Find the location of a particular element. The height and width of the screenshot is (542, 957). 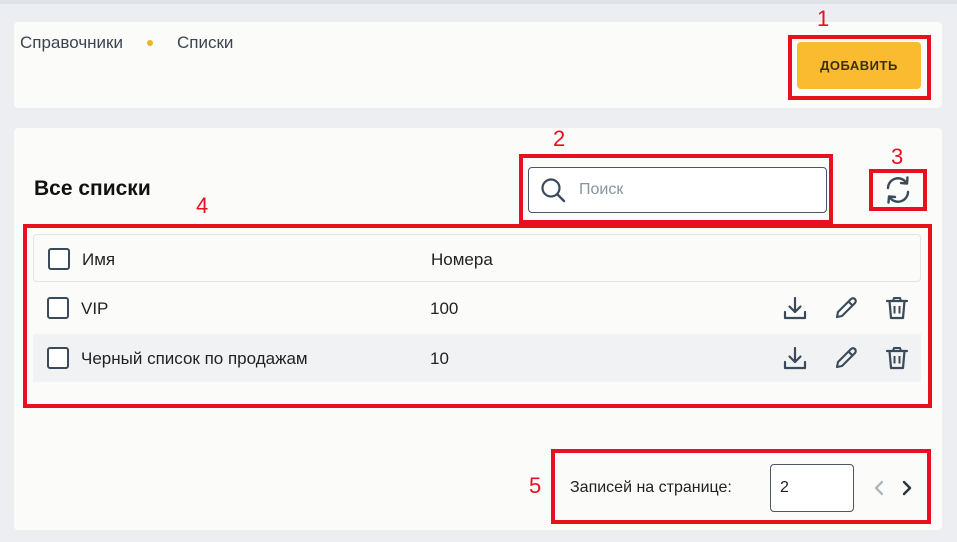

annotation-number-2: 2 is located at coordinates (559, 138).